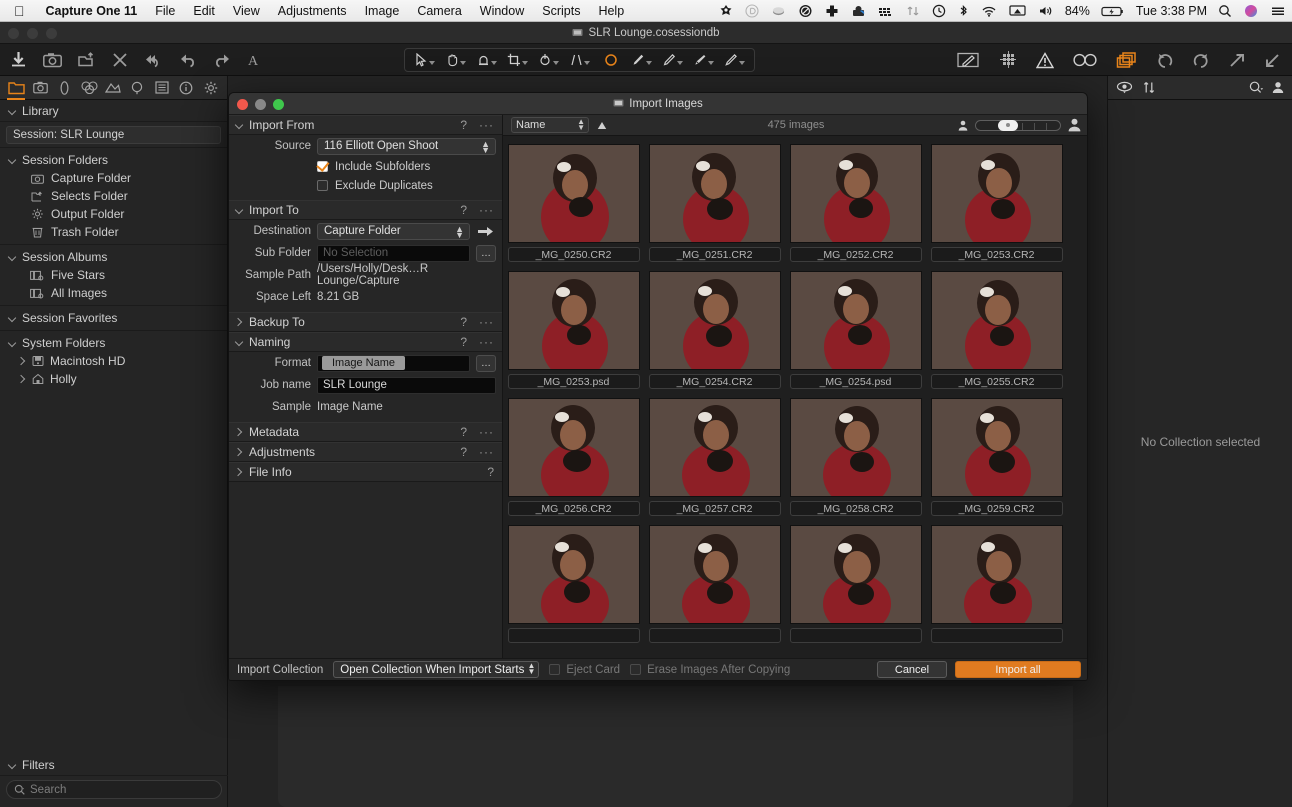 This screenshot has height=807, width=1292. What do you see at coordinates (548, 60) in the screenshot?
I see `rotate-tool` at bounding box center [548, 60].